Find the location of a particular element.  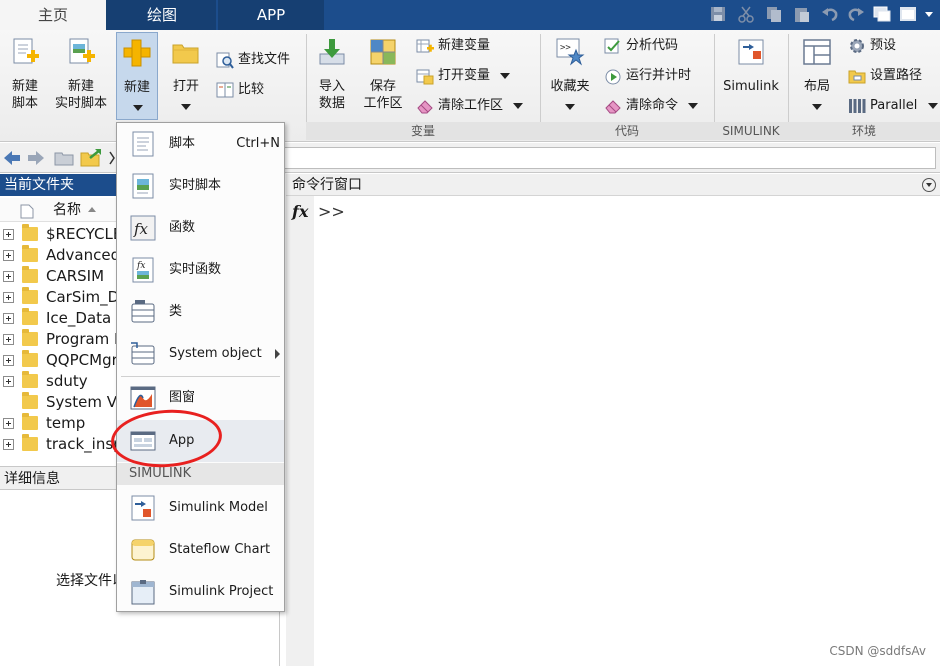

new-variable-icon is located at coordinates (425, 46).